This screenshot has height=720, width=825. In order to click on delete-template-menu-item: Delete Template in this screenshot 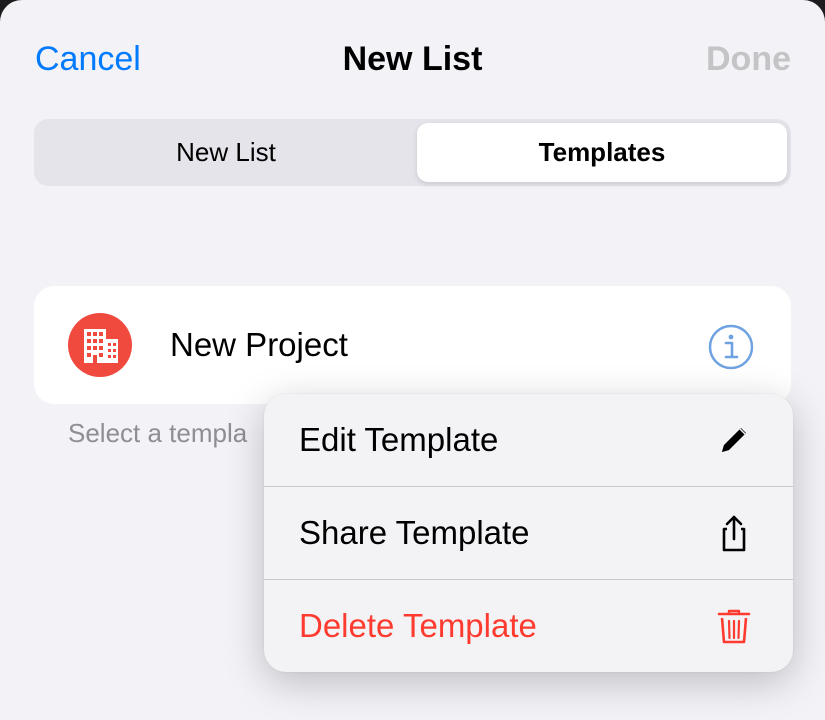, I will do `click(528, 626)`.